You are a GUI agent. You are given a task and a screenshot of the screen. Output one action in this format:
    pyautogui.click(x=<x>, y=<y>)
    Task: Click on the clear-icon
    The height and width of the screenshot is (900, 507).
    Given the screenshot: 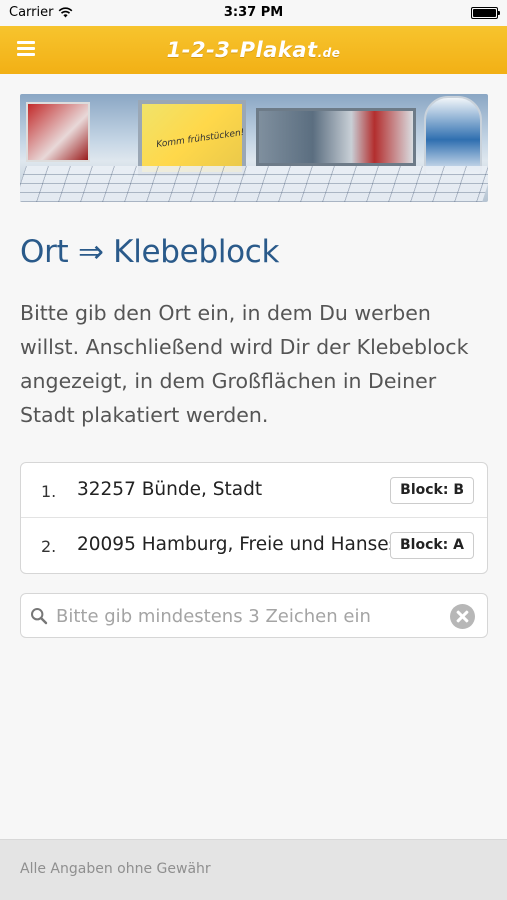 What is the action you would take?
    pyautogui.click(x=462, y=616)
    